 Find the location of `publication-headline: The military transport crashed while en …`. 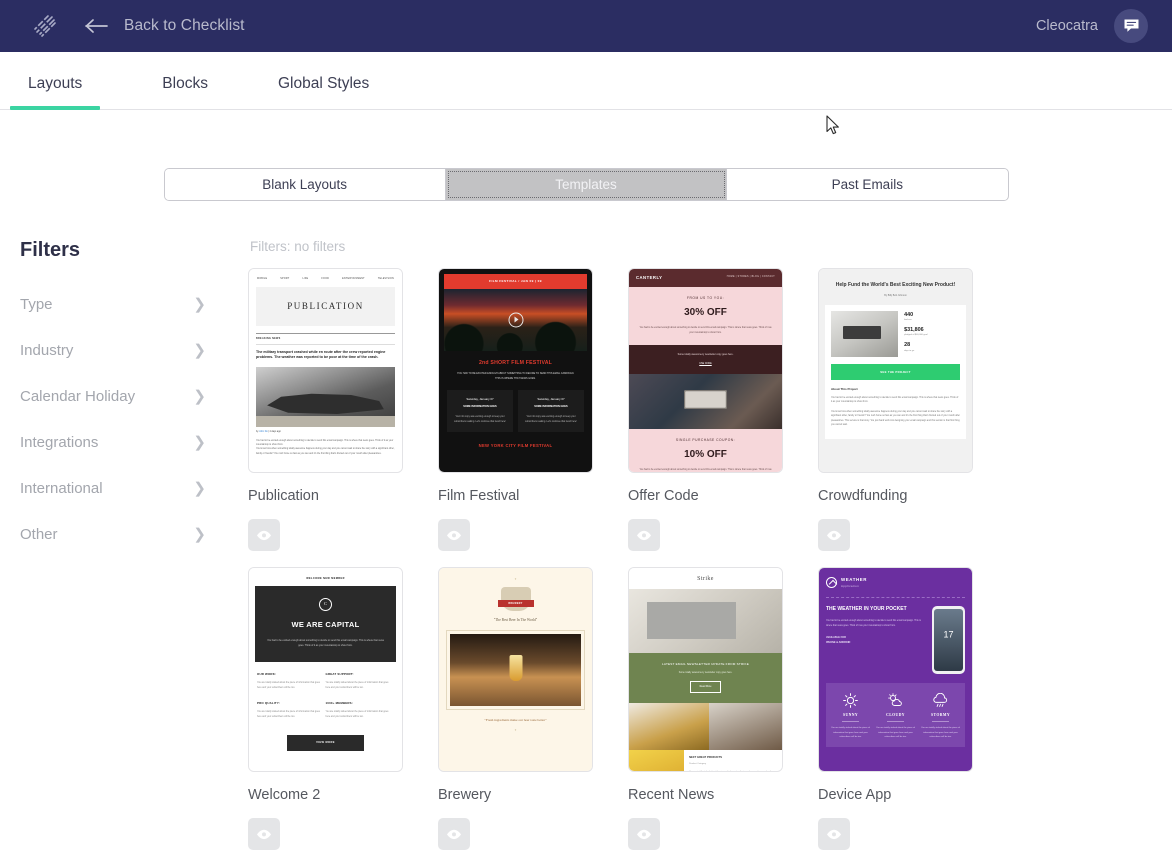

publication-headline: The military transport crashed while en … is located at coordinates (321, 354).